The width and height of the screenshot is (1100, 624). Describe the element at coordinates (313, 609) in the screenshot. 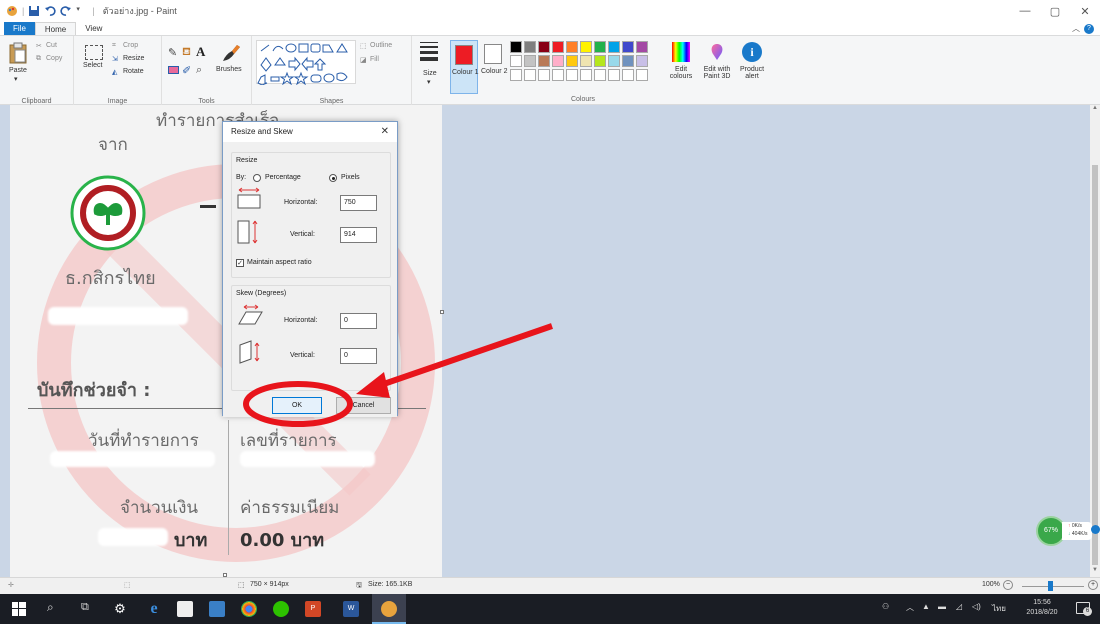

I see `powerpoint-icon: P` at that location.